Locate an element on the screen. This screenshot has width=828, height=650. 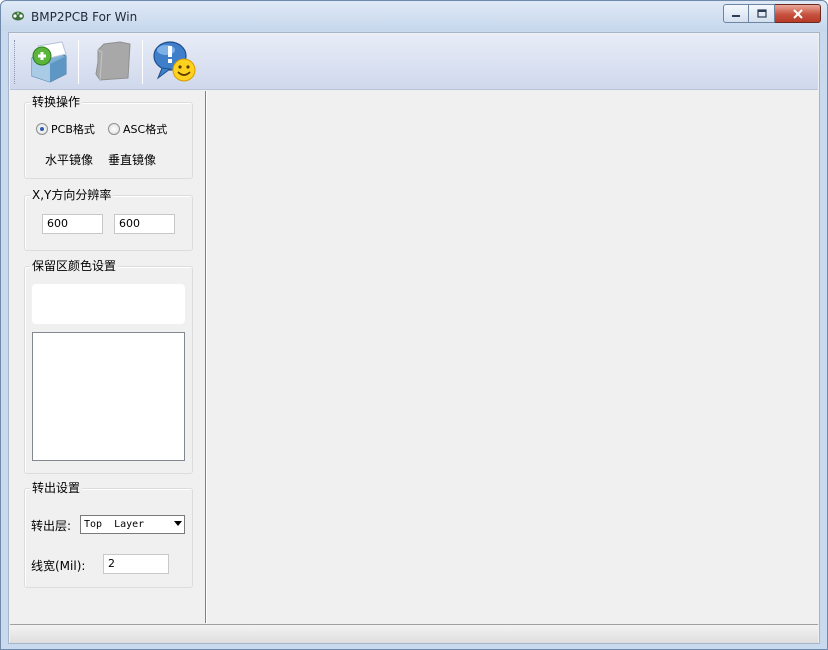
convert-group: 转换操作 PCB格式 ASC格式 水平镜像 垂直镜像 is located at coordinates (108, 137).